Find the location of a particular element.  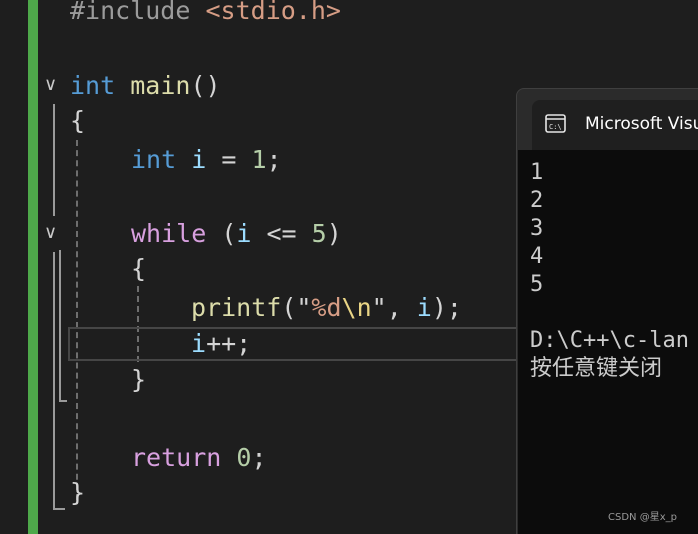

watermark: CSDN @星x_p is located at coordinates (642, 517).